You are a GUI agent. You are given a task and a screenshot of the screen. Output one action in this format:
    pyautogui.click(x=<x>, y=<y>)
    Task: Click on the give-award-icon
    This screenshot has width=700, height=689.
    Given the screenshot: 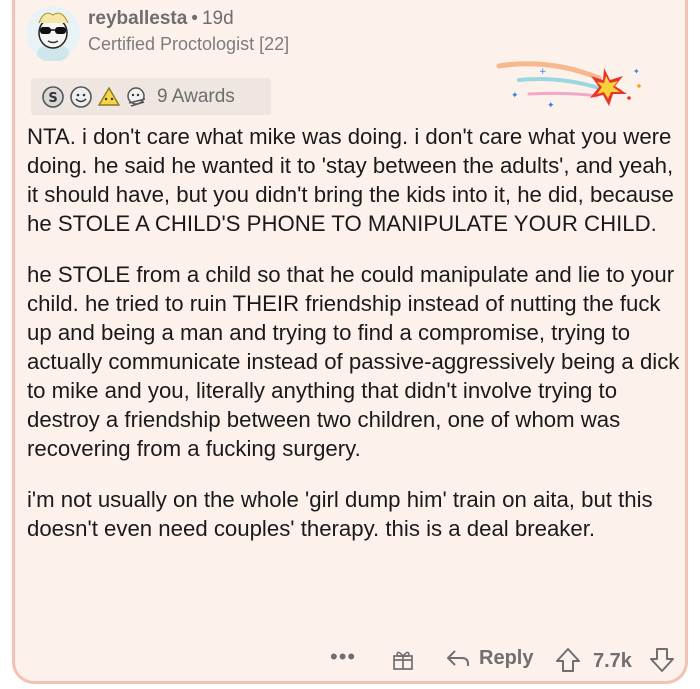 What is the action you would take?
    pyautogui.click(x=403, y=660)
    